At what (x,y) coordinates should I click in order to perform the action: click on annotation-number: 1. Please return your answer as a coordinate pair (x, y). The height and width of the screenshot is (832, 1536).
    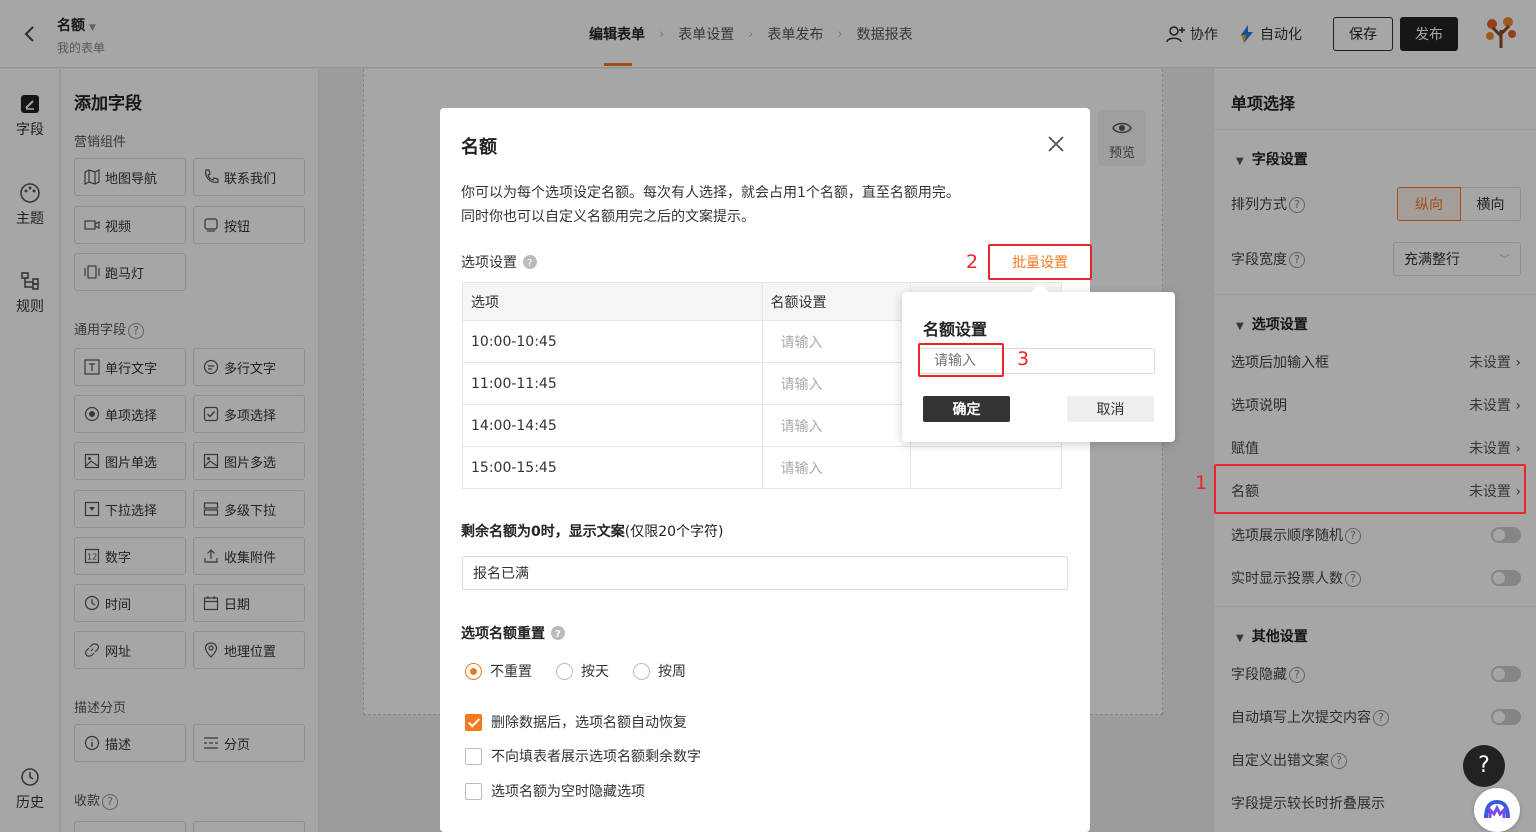
    Looking at the image, I should click on (1201, 483).